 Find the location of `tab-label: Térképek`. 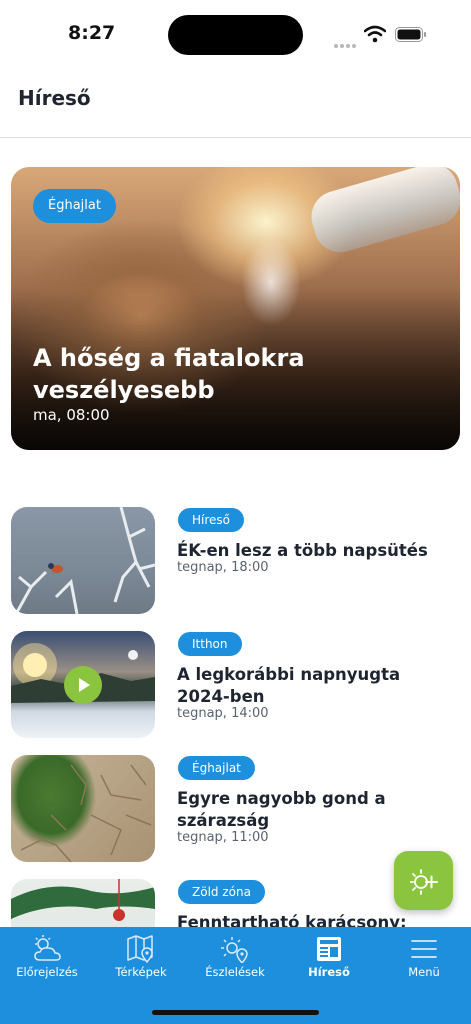

tab-label: Térképek is located at coordinates (141, 972).